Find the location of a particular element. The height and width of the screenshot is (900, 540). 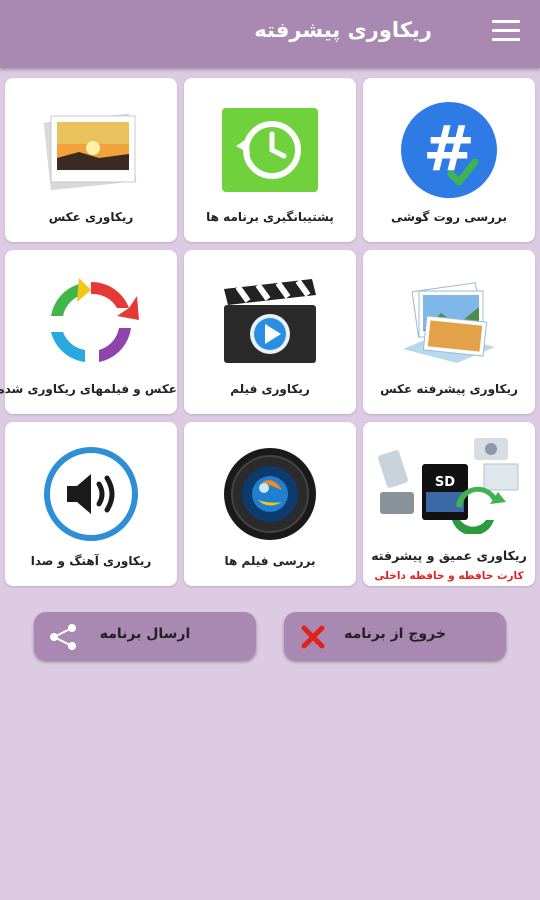

card-photo-recovery: ریکاوری عکس is located at coordinates (91, 160).